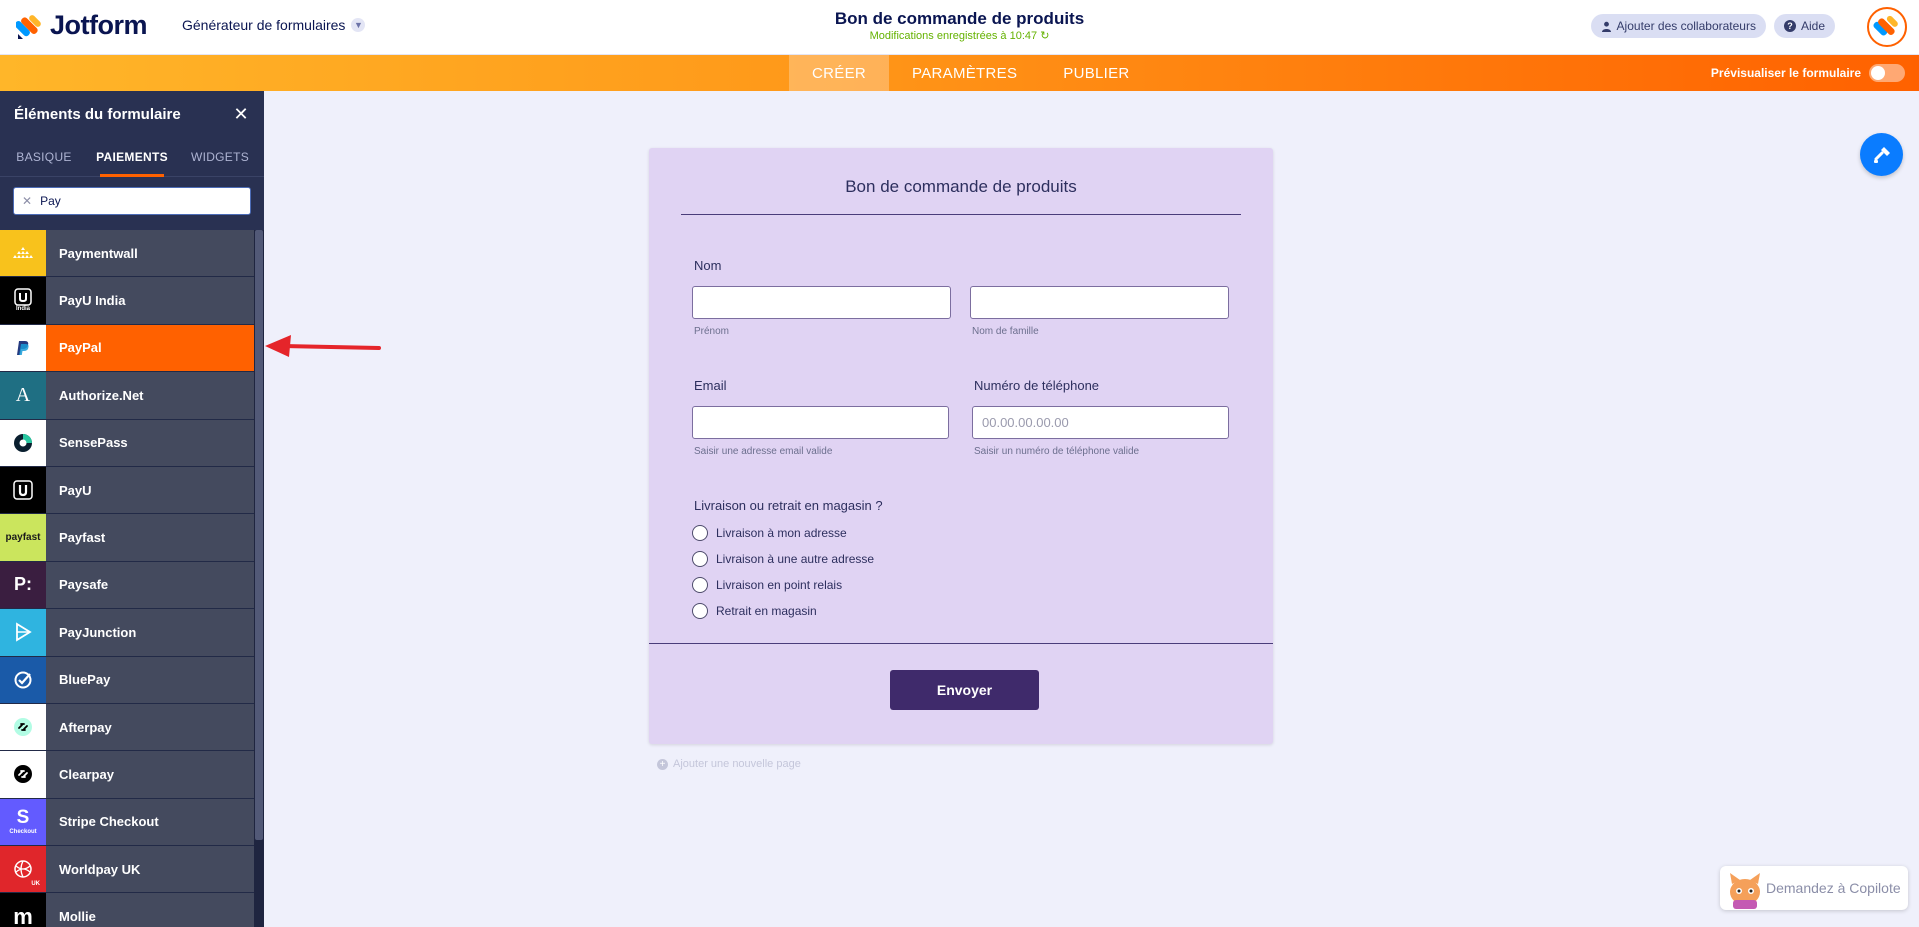 The width and height of the screenshot is (1919, 927). What do you see at coordinates (127, 727) in the screenshot?
I see `list-item-afterpay: Afterpay` at bounding box center [127, 727].